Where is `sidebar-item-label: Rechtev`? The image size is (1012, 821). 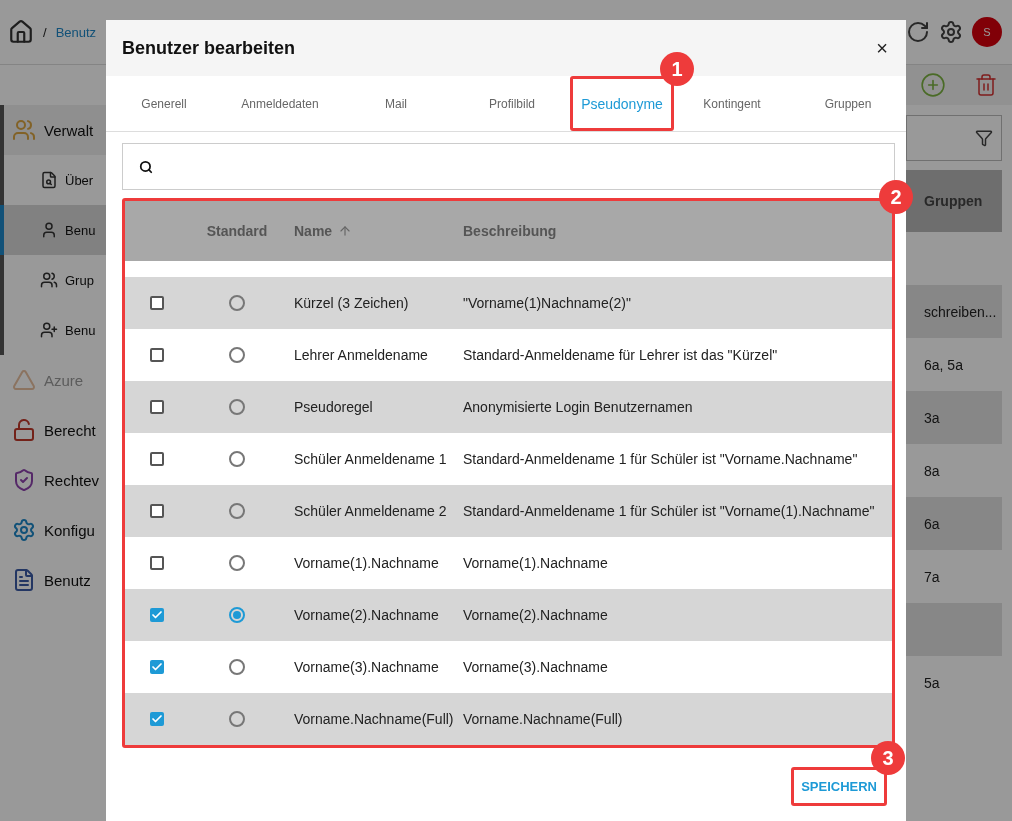 sidebar-item-label: Rechtev is located at coordinates (72, 480).